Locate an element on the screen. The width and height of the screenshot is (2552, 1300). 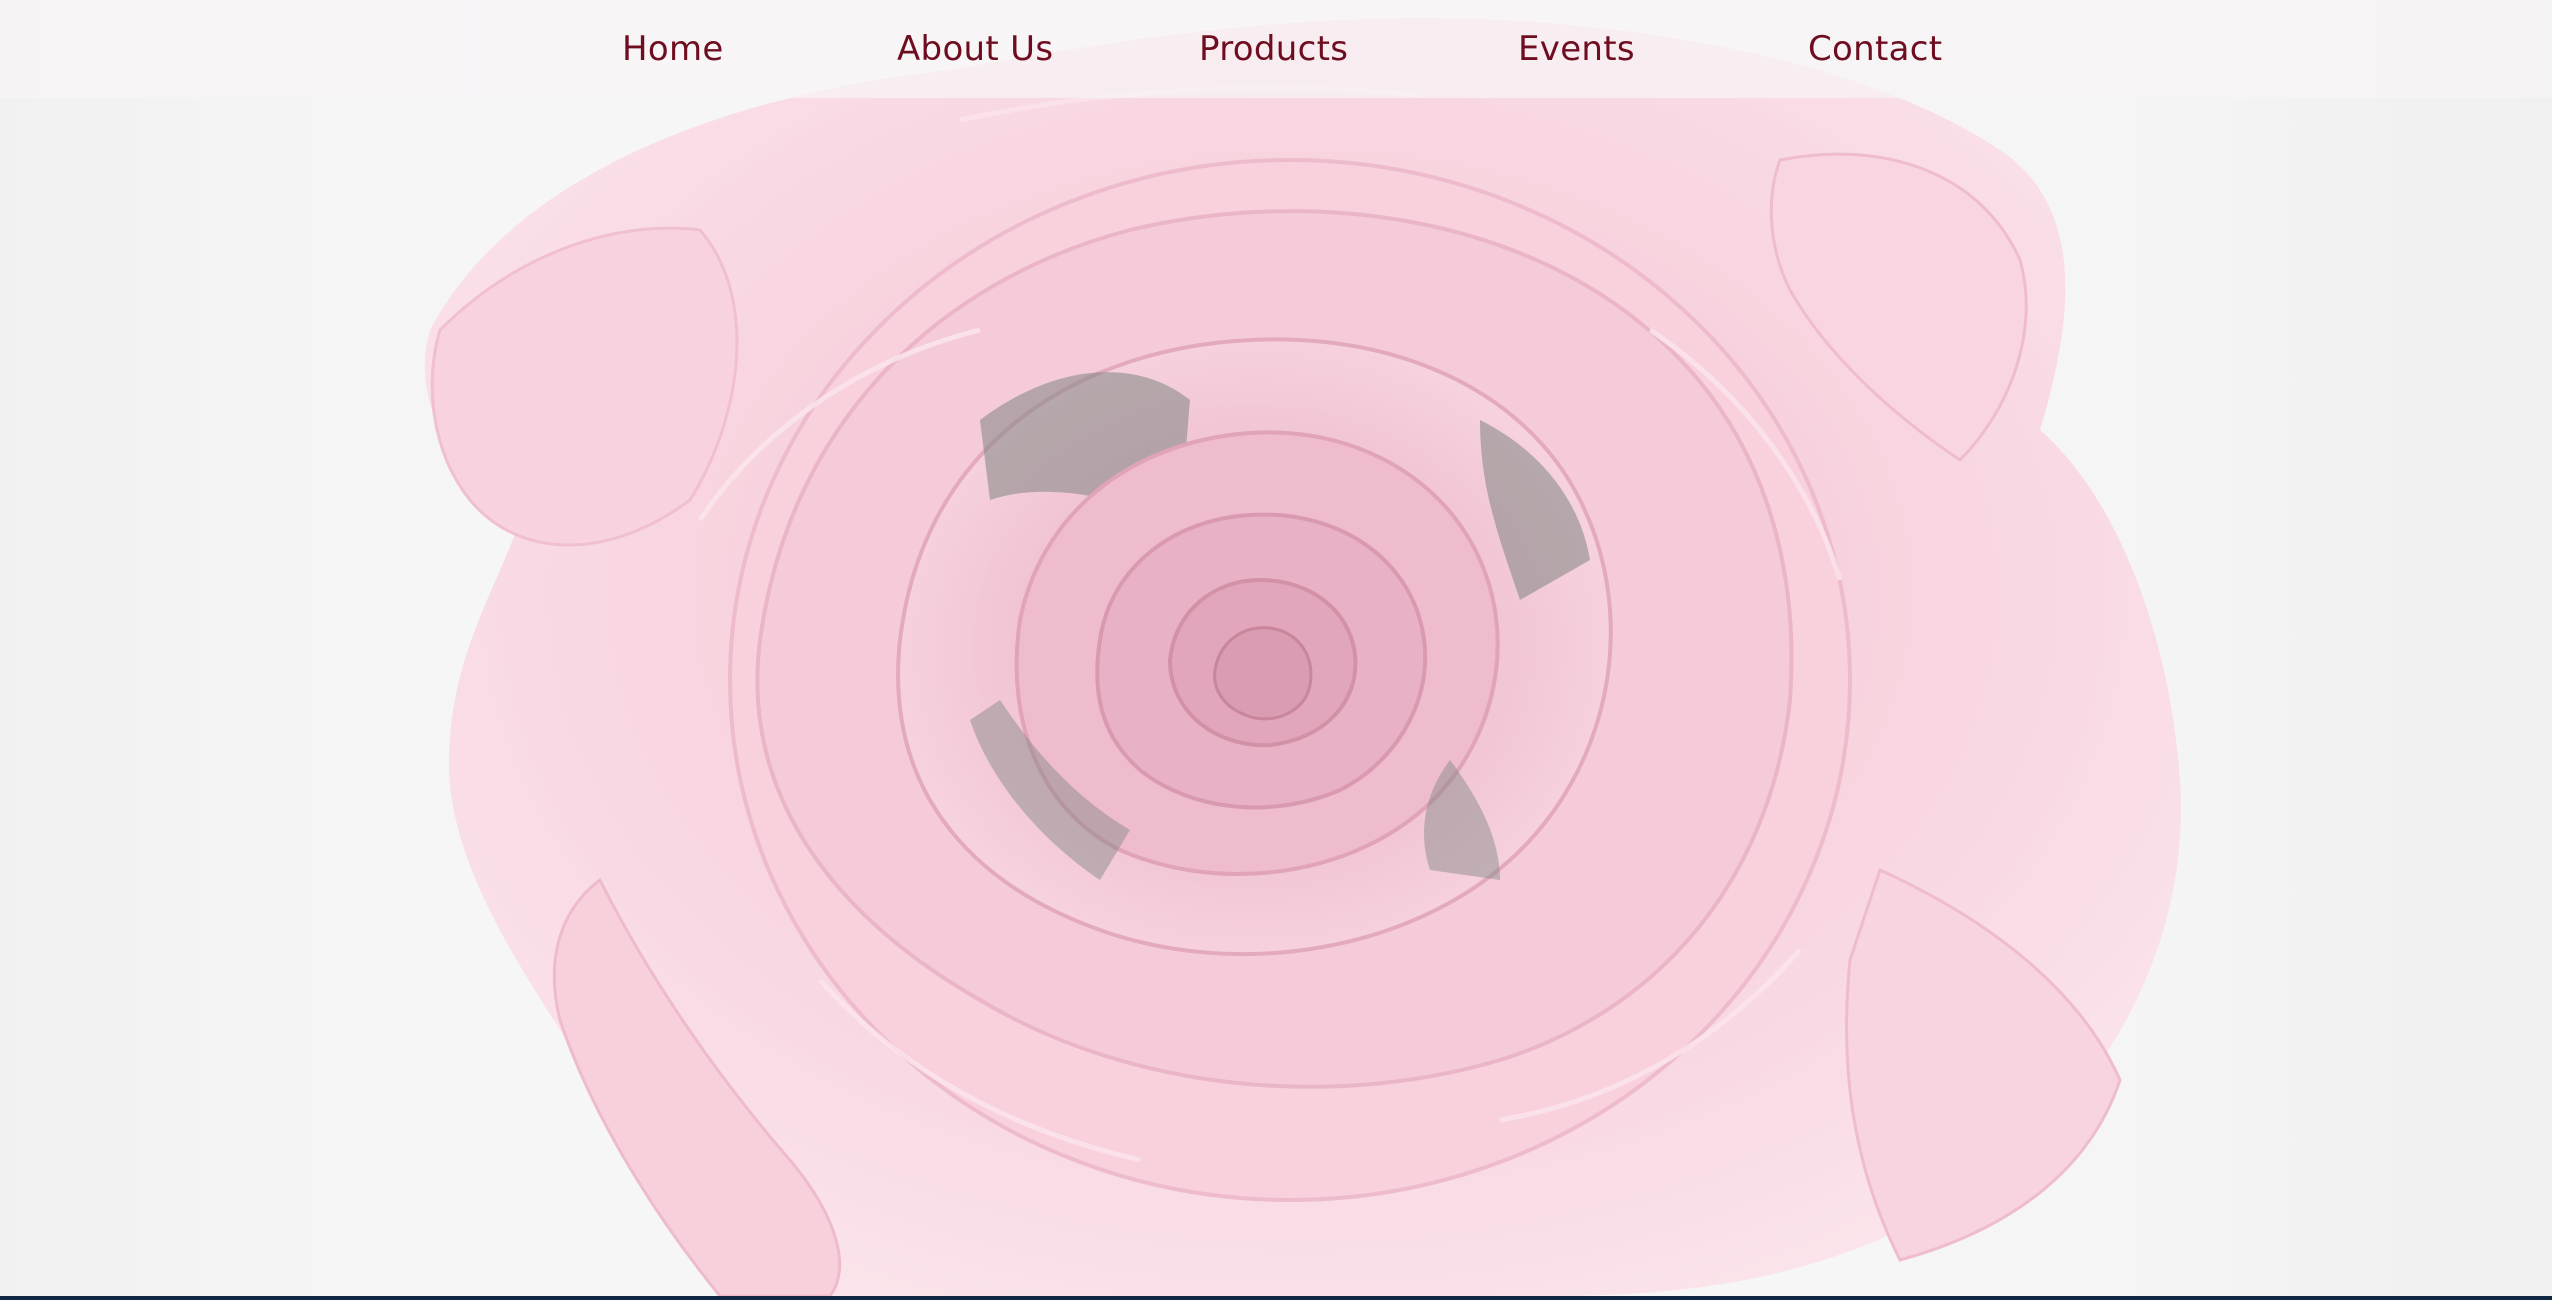
bottom-divider is located at coordinates (1276, 1298).